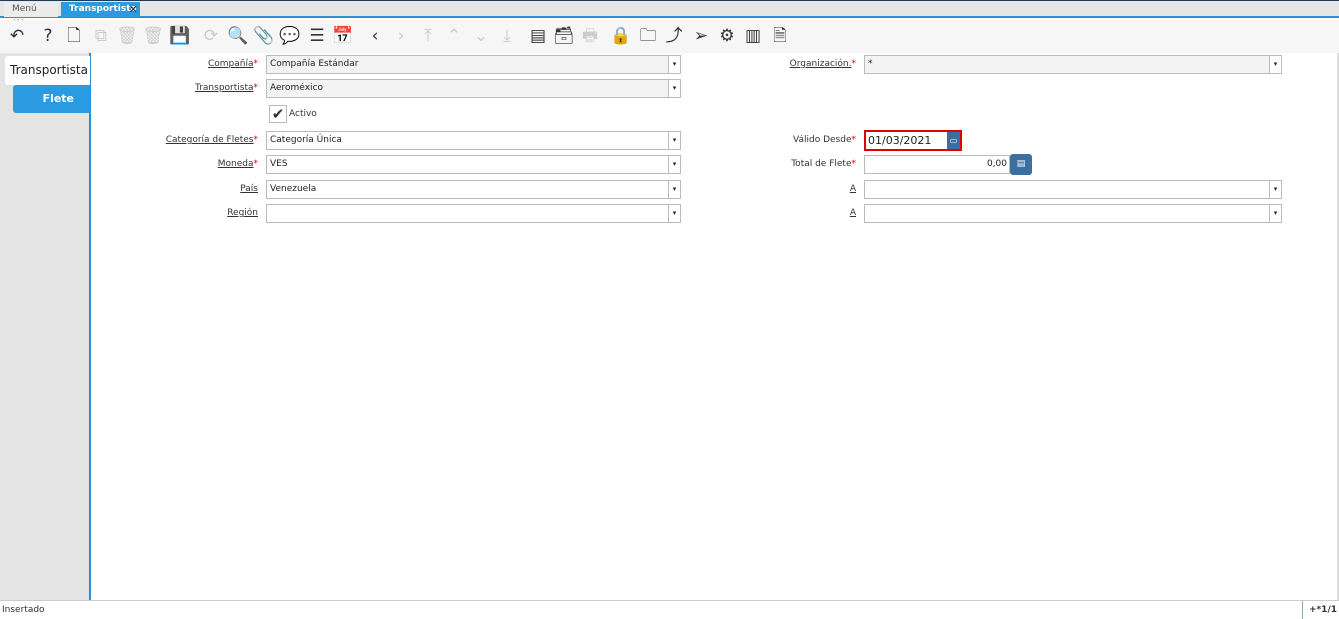 The width and height of the screenshot is (1339, 619). What do you see at coordinates (824, 140) in the screenshot?
I see `valido-desde-label: Válido Desde*` at bounding box center [824, 140].